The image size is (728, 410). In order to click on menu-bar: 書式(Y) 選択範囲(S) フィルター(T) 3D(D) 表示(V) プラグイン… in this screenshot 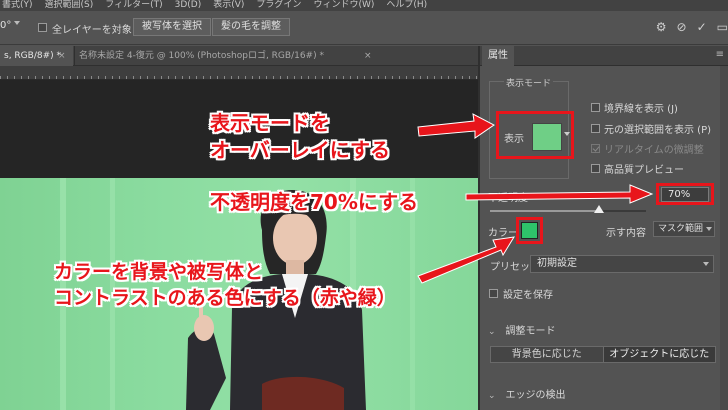, I will do `click(364, 5)`.